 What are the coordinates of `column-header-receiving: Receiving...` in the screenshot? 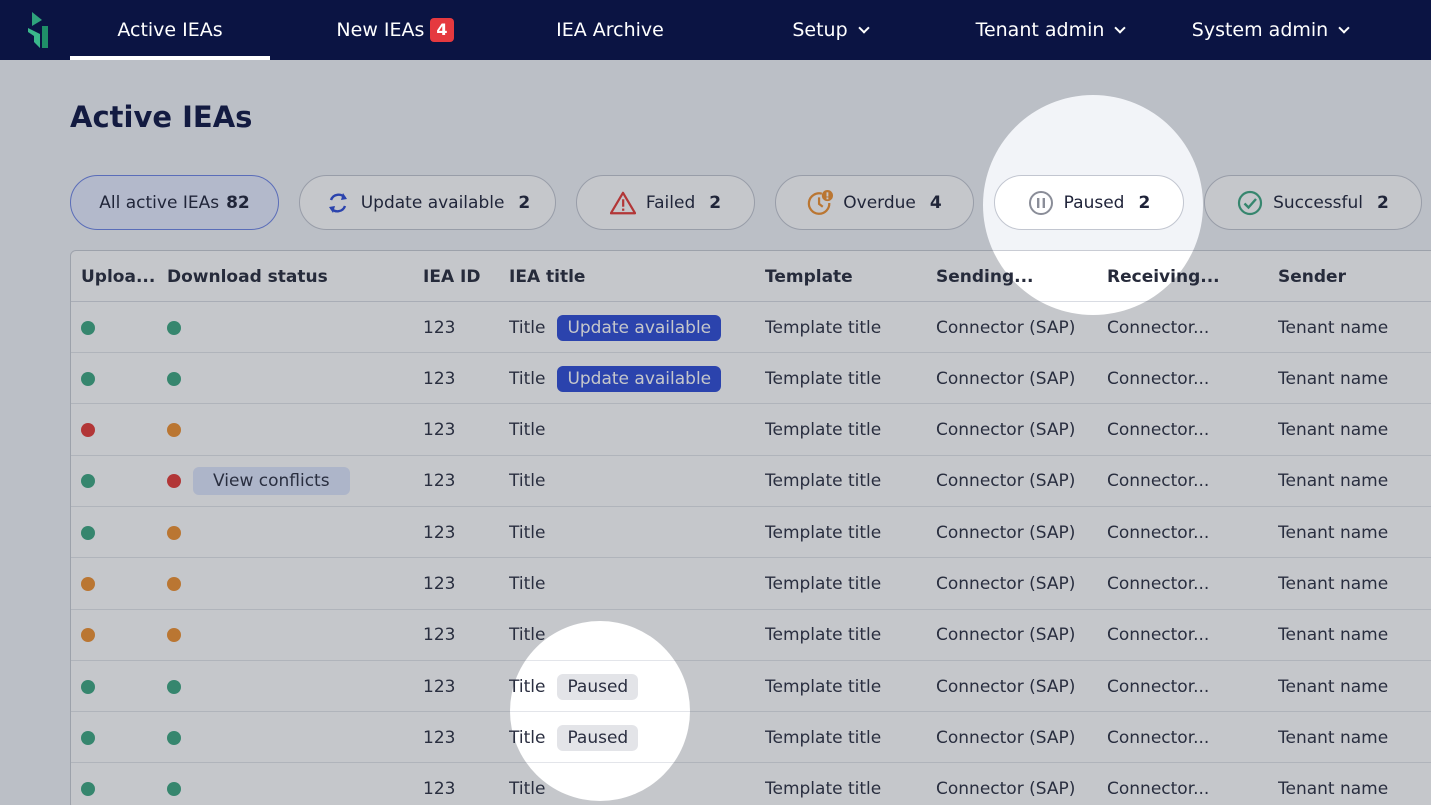 It's located at (1187, 276).